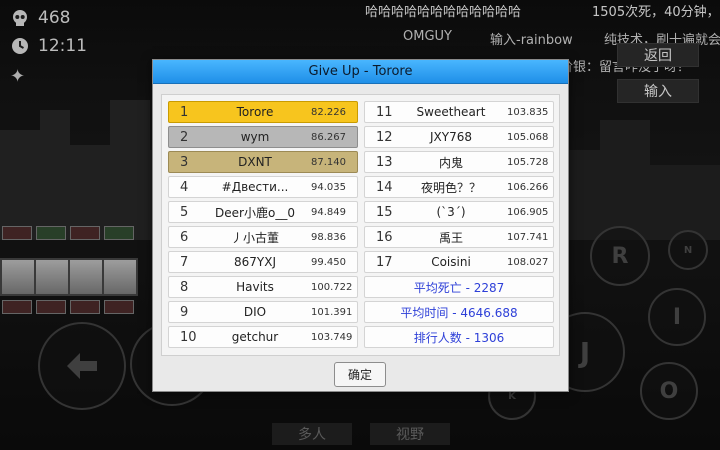 This screenshot has height=450, width=720. I want to click on average-time-stat: 平均时间 - 4646.688, so click(459, 312).